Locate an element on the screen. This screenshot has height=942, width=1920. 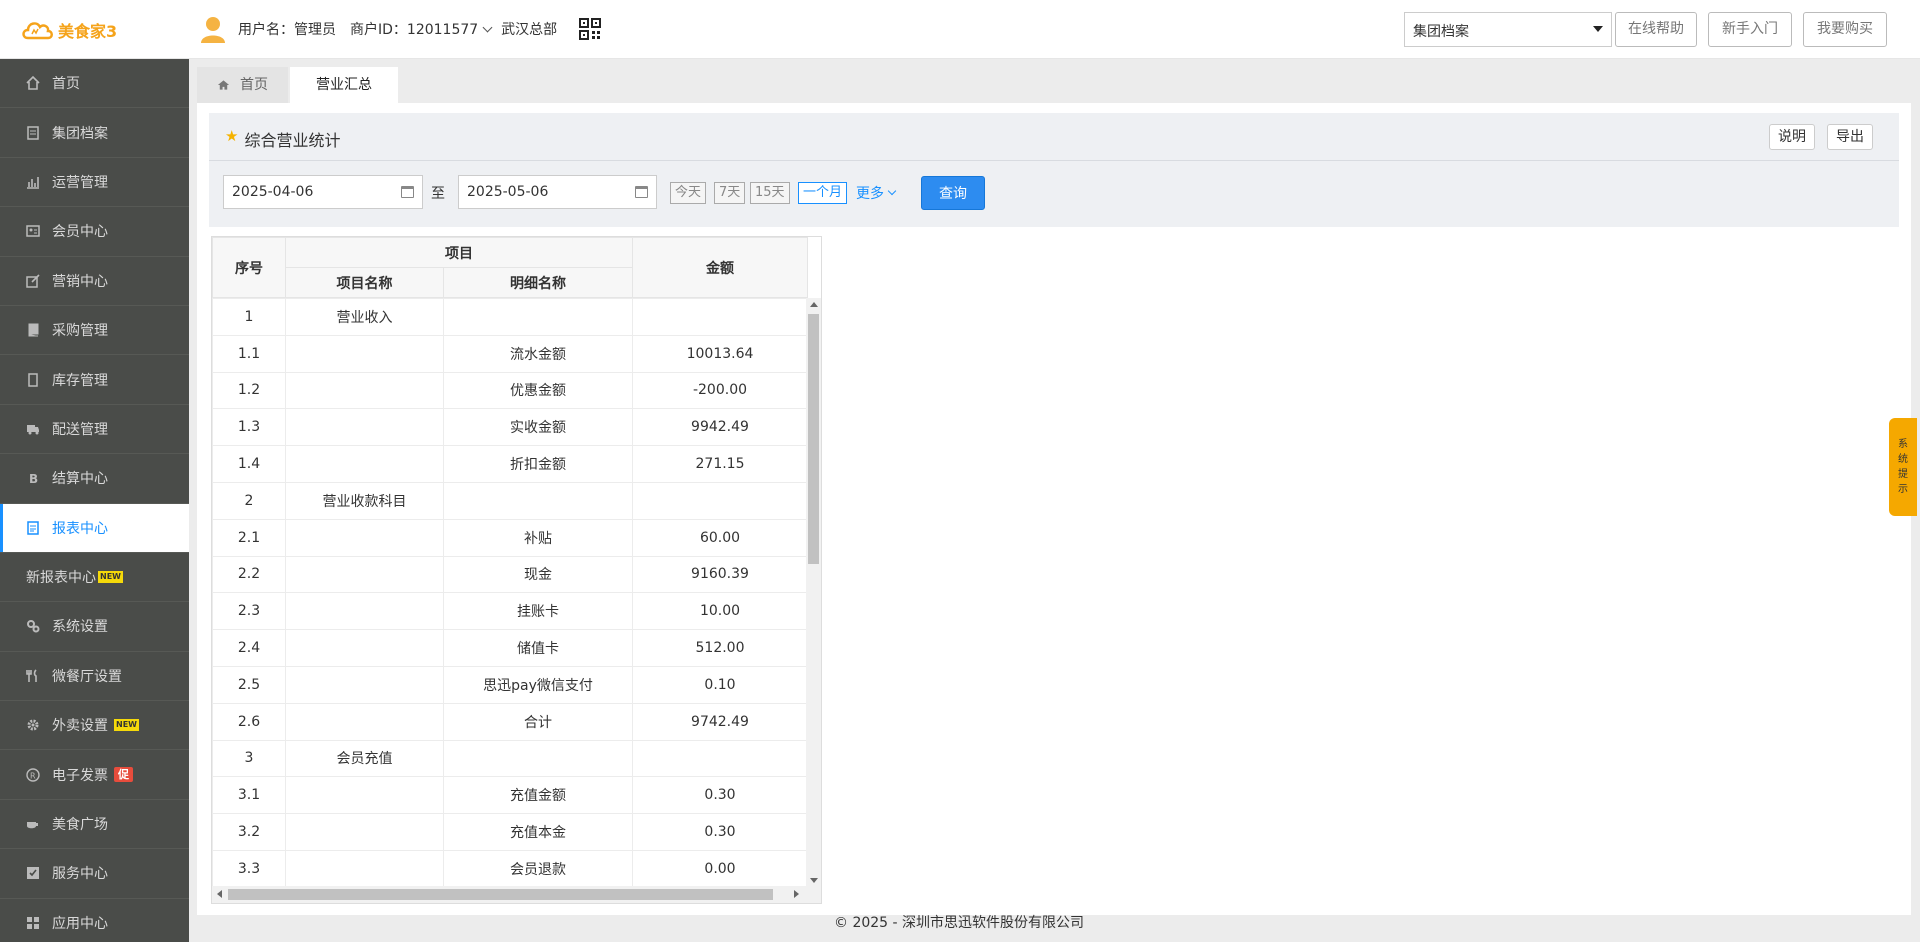
sidebar-item-group-archive: 集团档案 is located at coordinates (94, 133).